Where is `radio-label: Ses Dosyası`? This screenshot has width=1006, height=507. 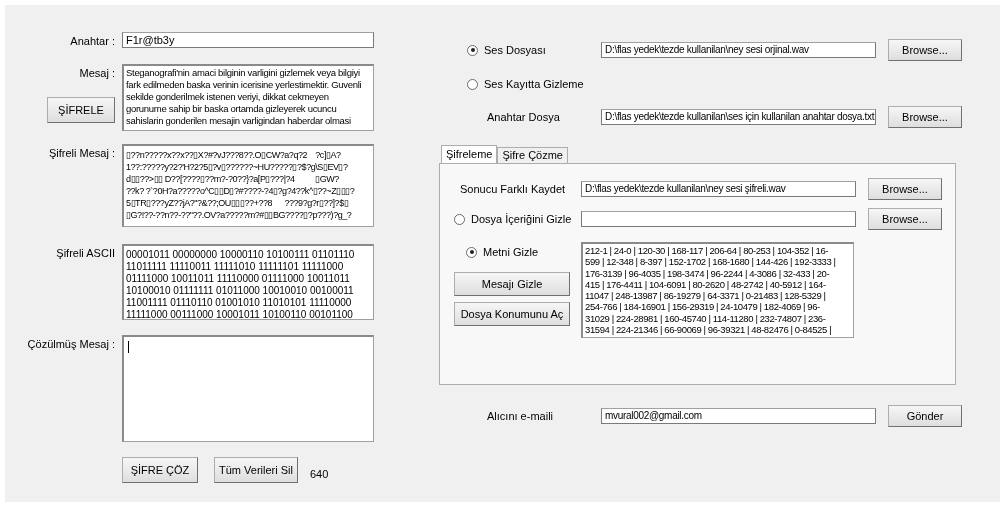 radio-label: Ses Dosyası is located at coordinates (515, 50).